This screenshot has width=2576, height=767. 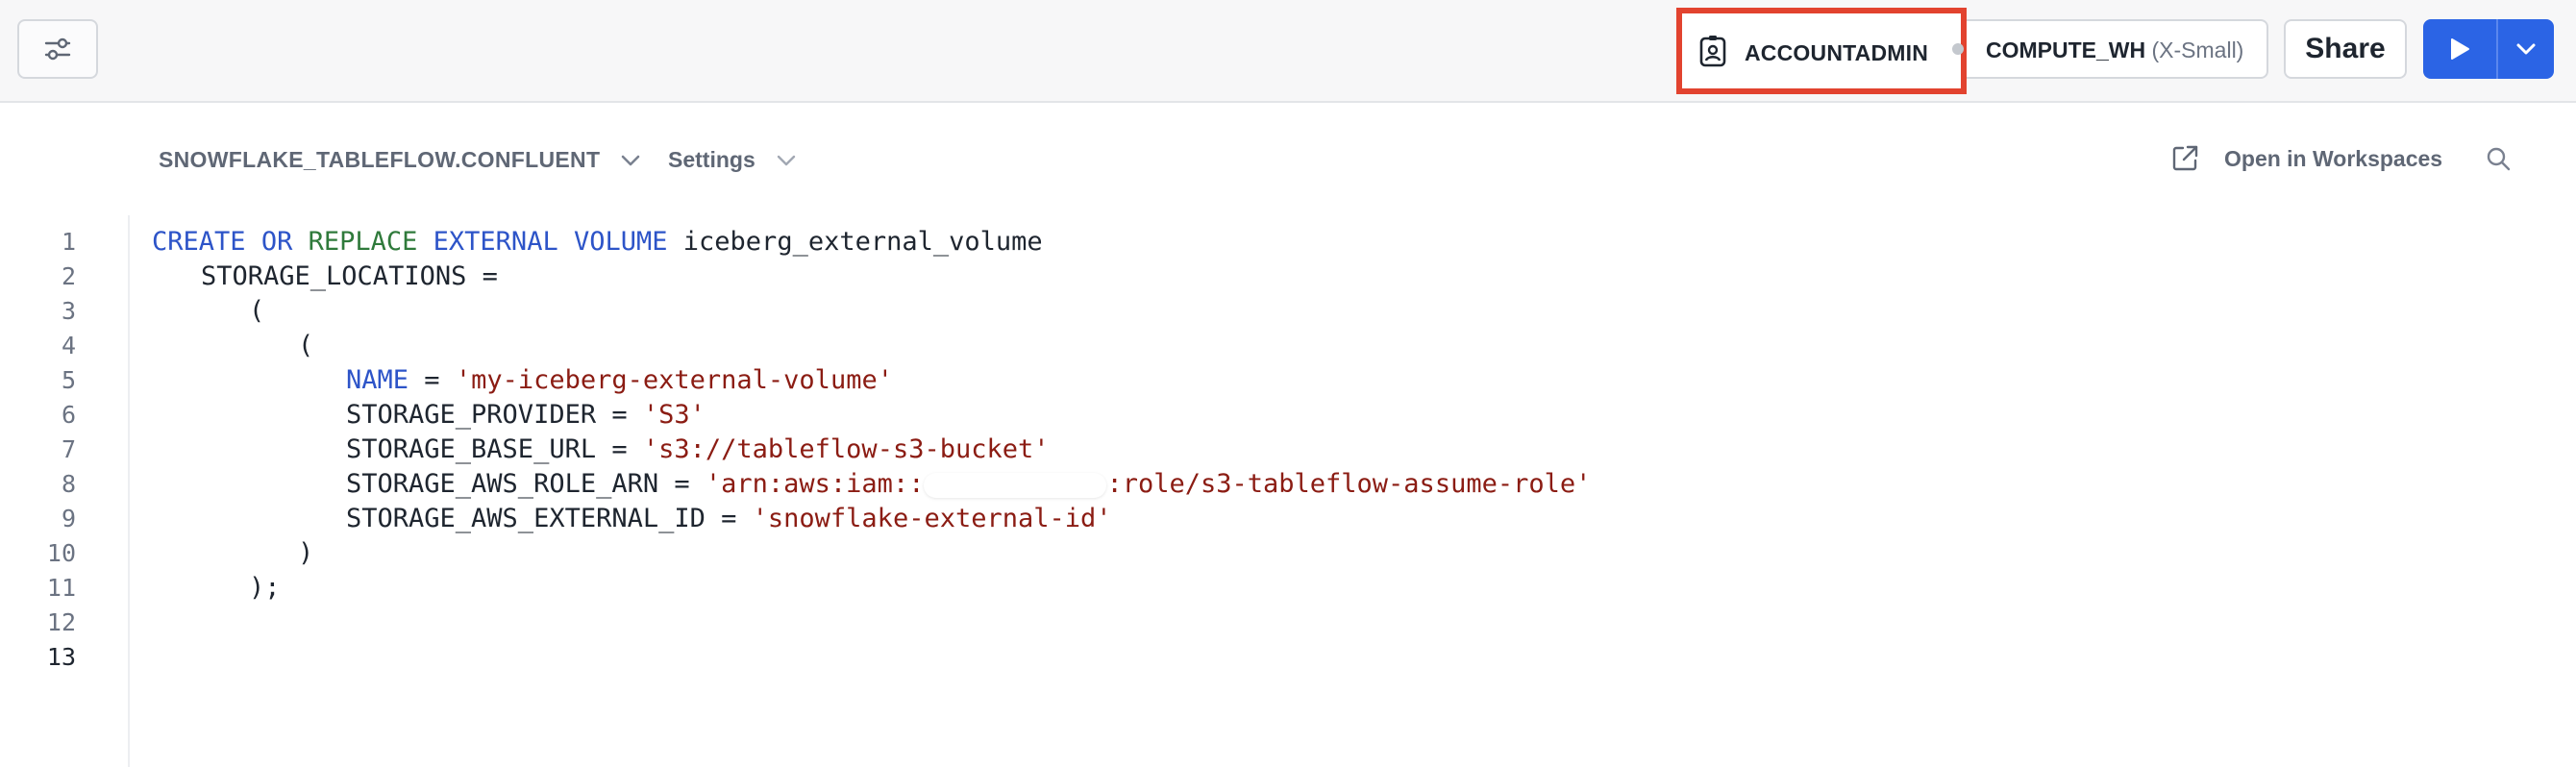 I want to click on line-number-active: 13, so click(x=61, y=657).